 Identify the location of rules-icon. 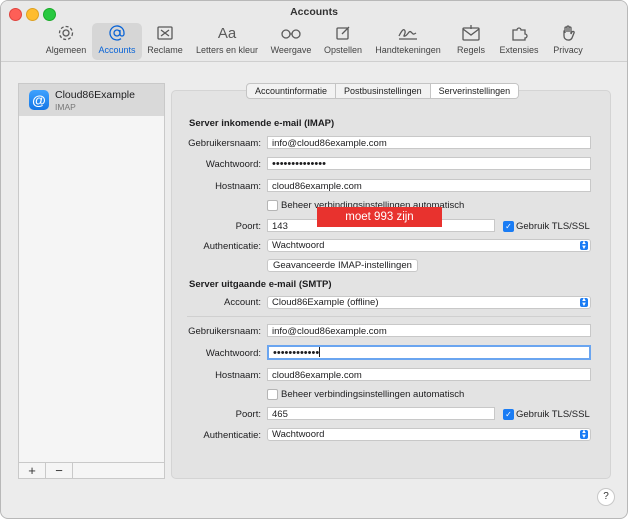
(471, 33).